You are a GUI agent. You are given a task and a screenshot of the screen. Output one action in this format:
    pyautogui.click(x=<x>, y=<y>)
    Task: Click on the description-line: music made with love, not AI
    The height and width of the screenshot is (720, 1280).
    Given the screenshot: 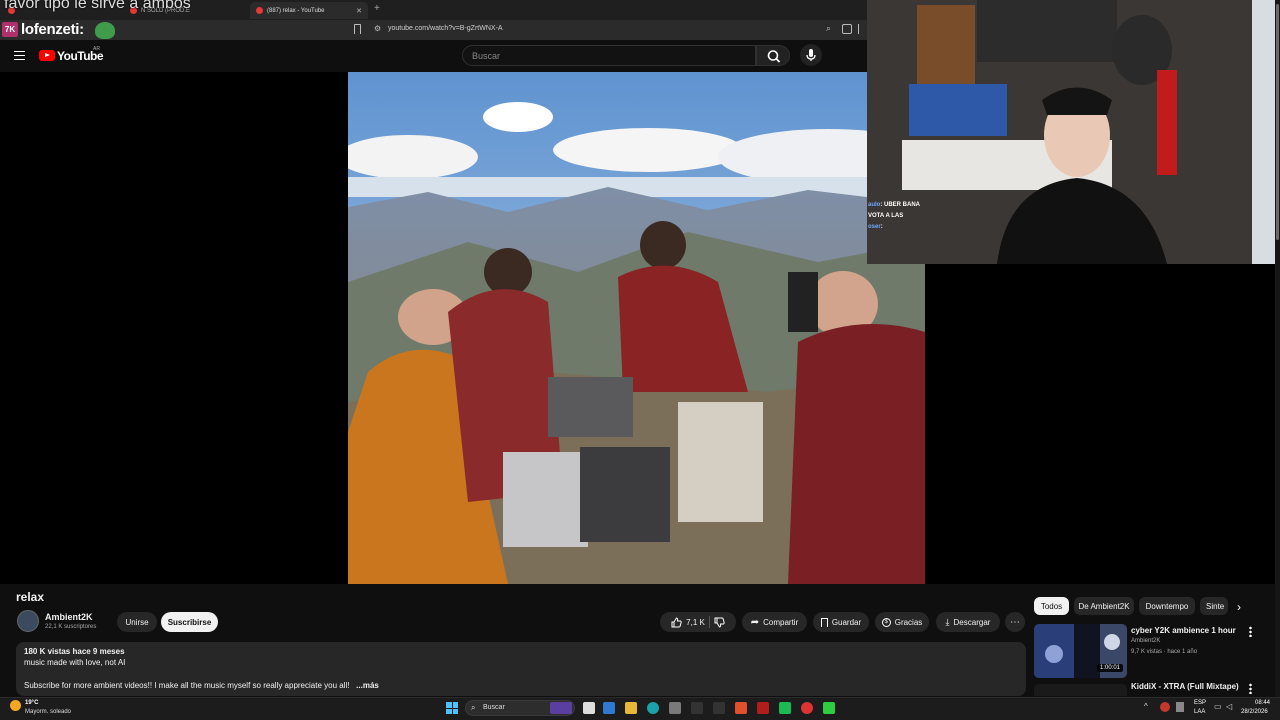 What is the action you would take?
    pyautogui.click(x=75, y=662)
    